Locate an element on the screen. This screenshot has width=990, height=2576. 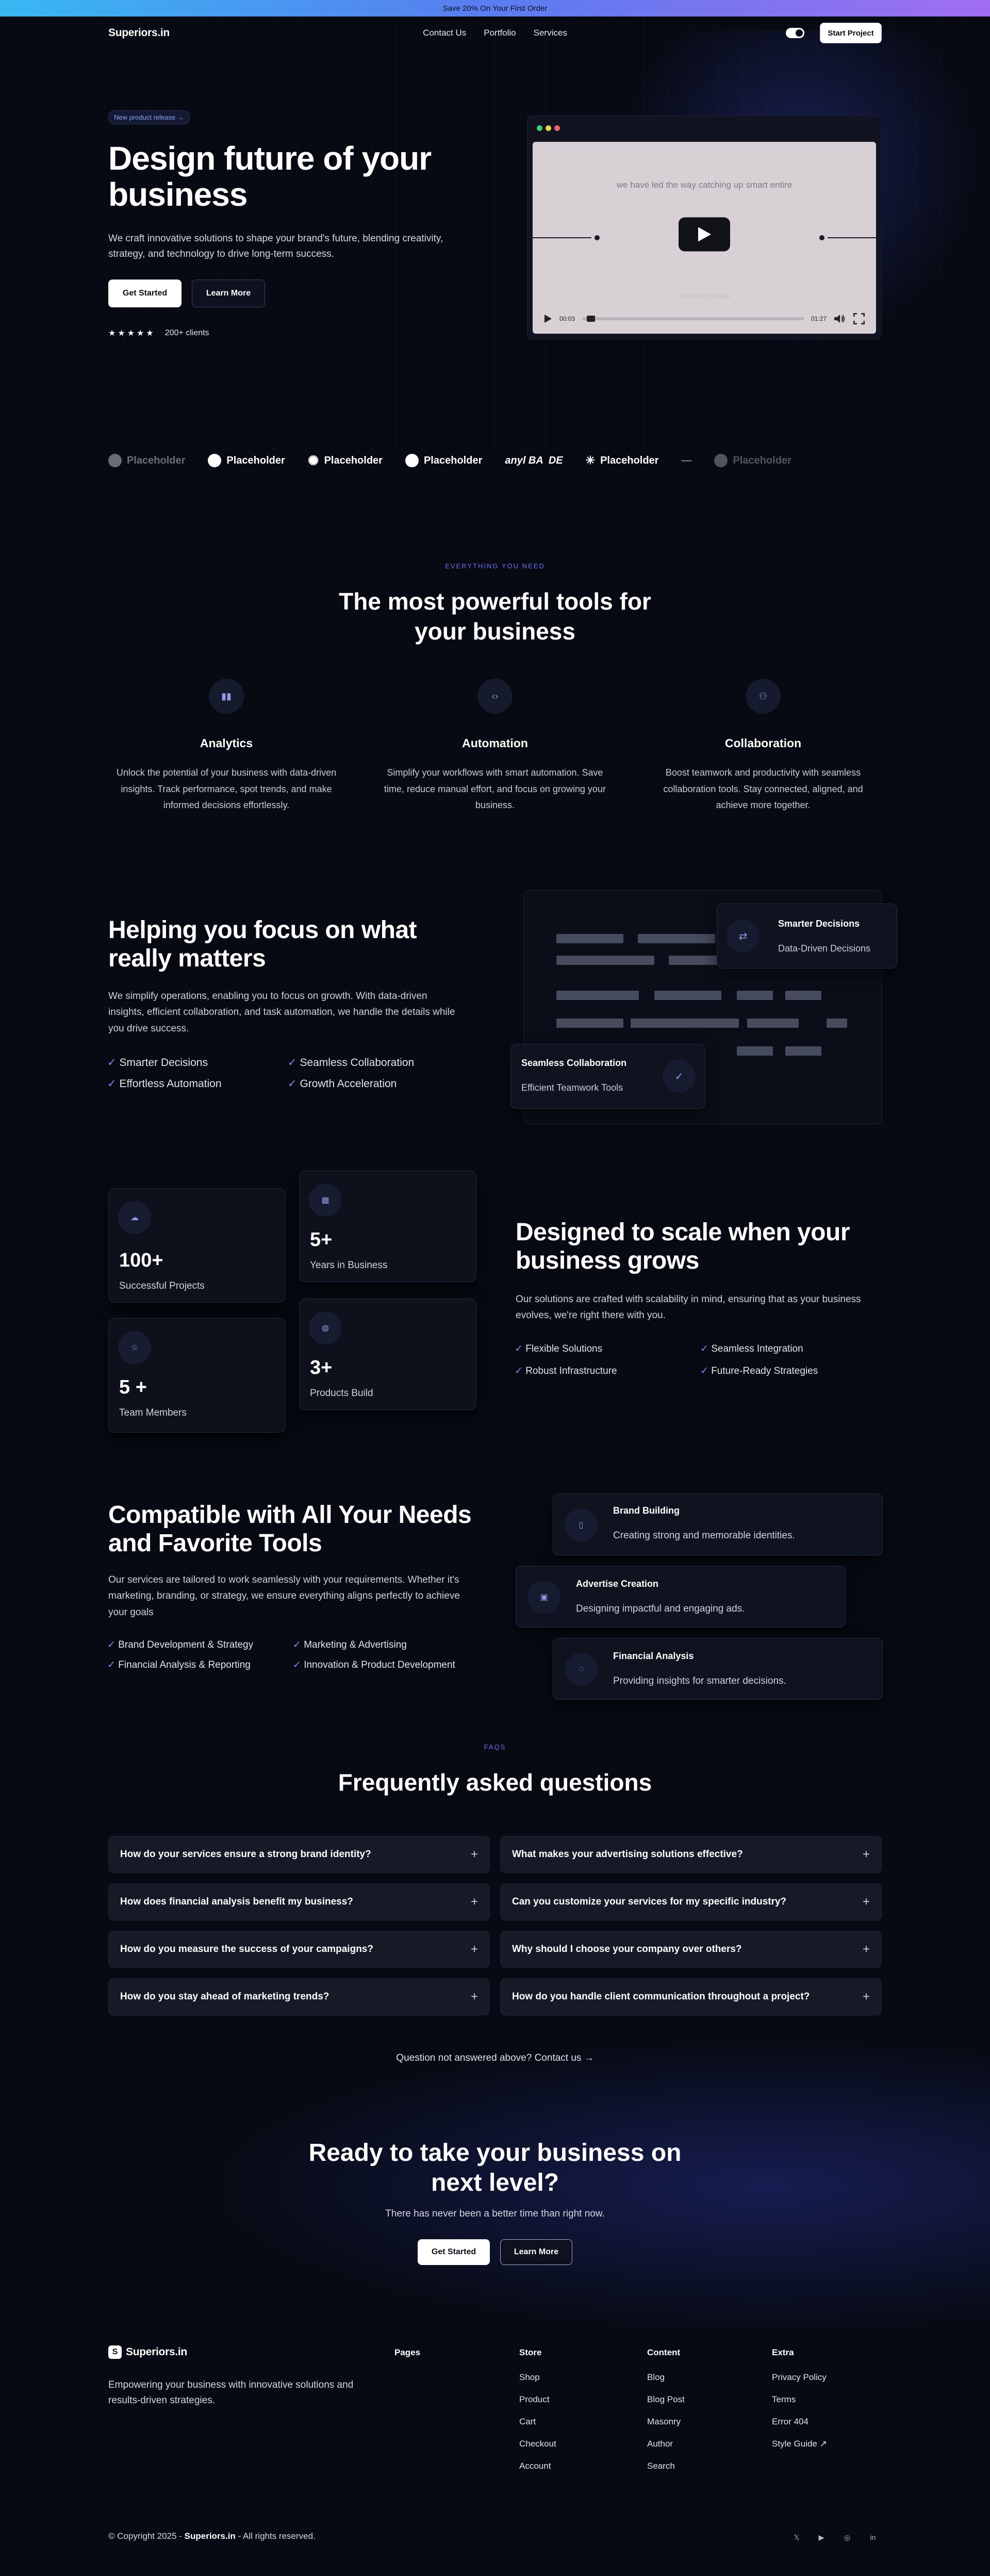
play-small-icon is located at coordinates (548, 318).